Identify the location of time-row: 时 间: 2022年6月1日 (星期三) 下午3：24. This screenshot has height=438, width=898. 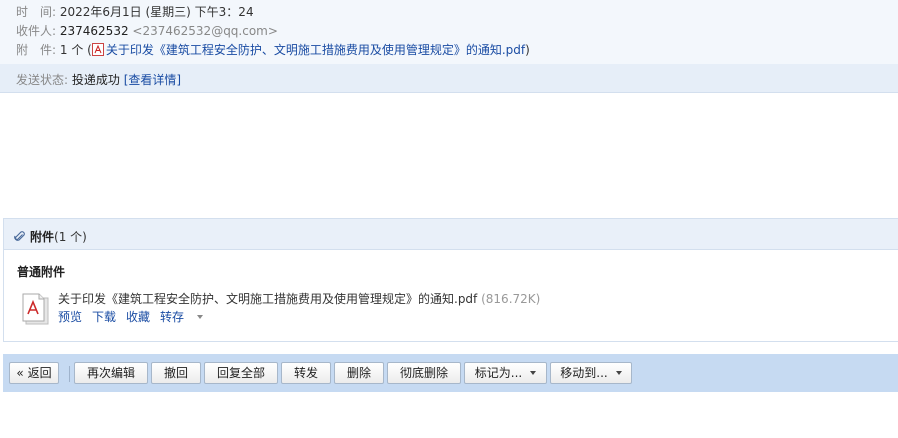
(135, 11).